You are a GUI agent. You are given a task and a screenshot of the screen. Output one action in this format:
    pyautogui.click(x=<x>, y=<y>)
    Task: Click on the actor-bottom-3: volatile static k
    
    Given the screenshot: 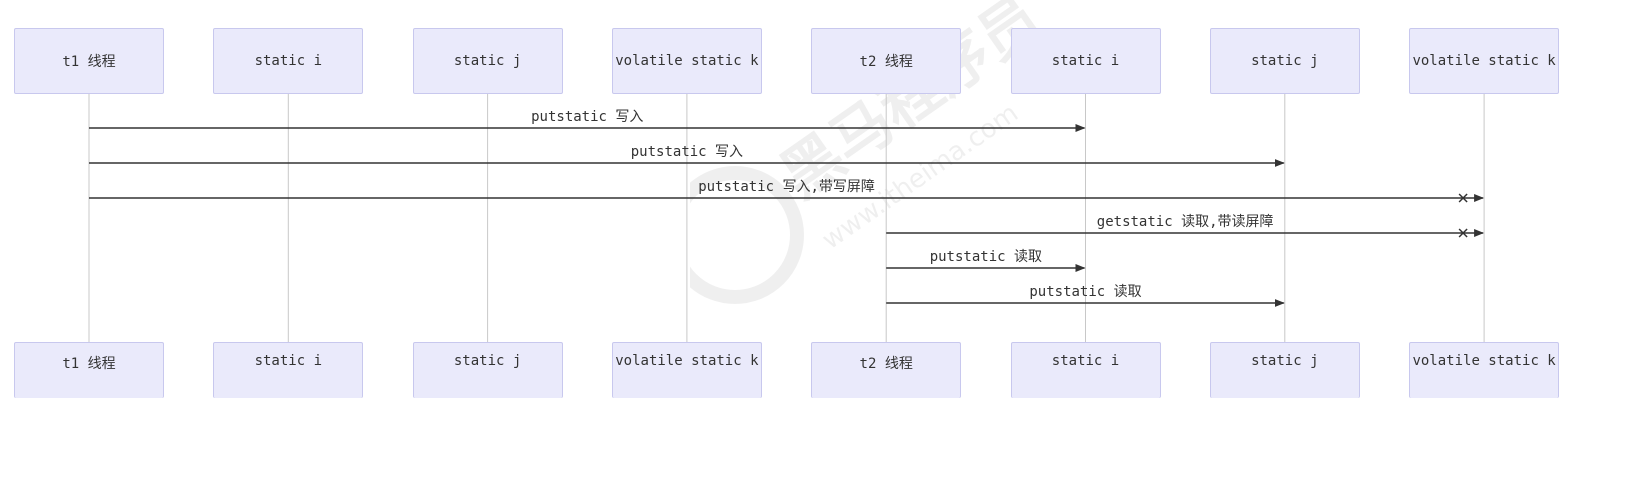 What is the action you would take?
    pyautogui.click(x=686, y=370)
    